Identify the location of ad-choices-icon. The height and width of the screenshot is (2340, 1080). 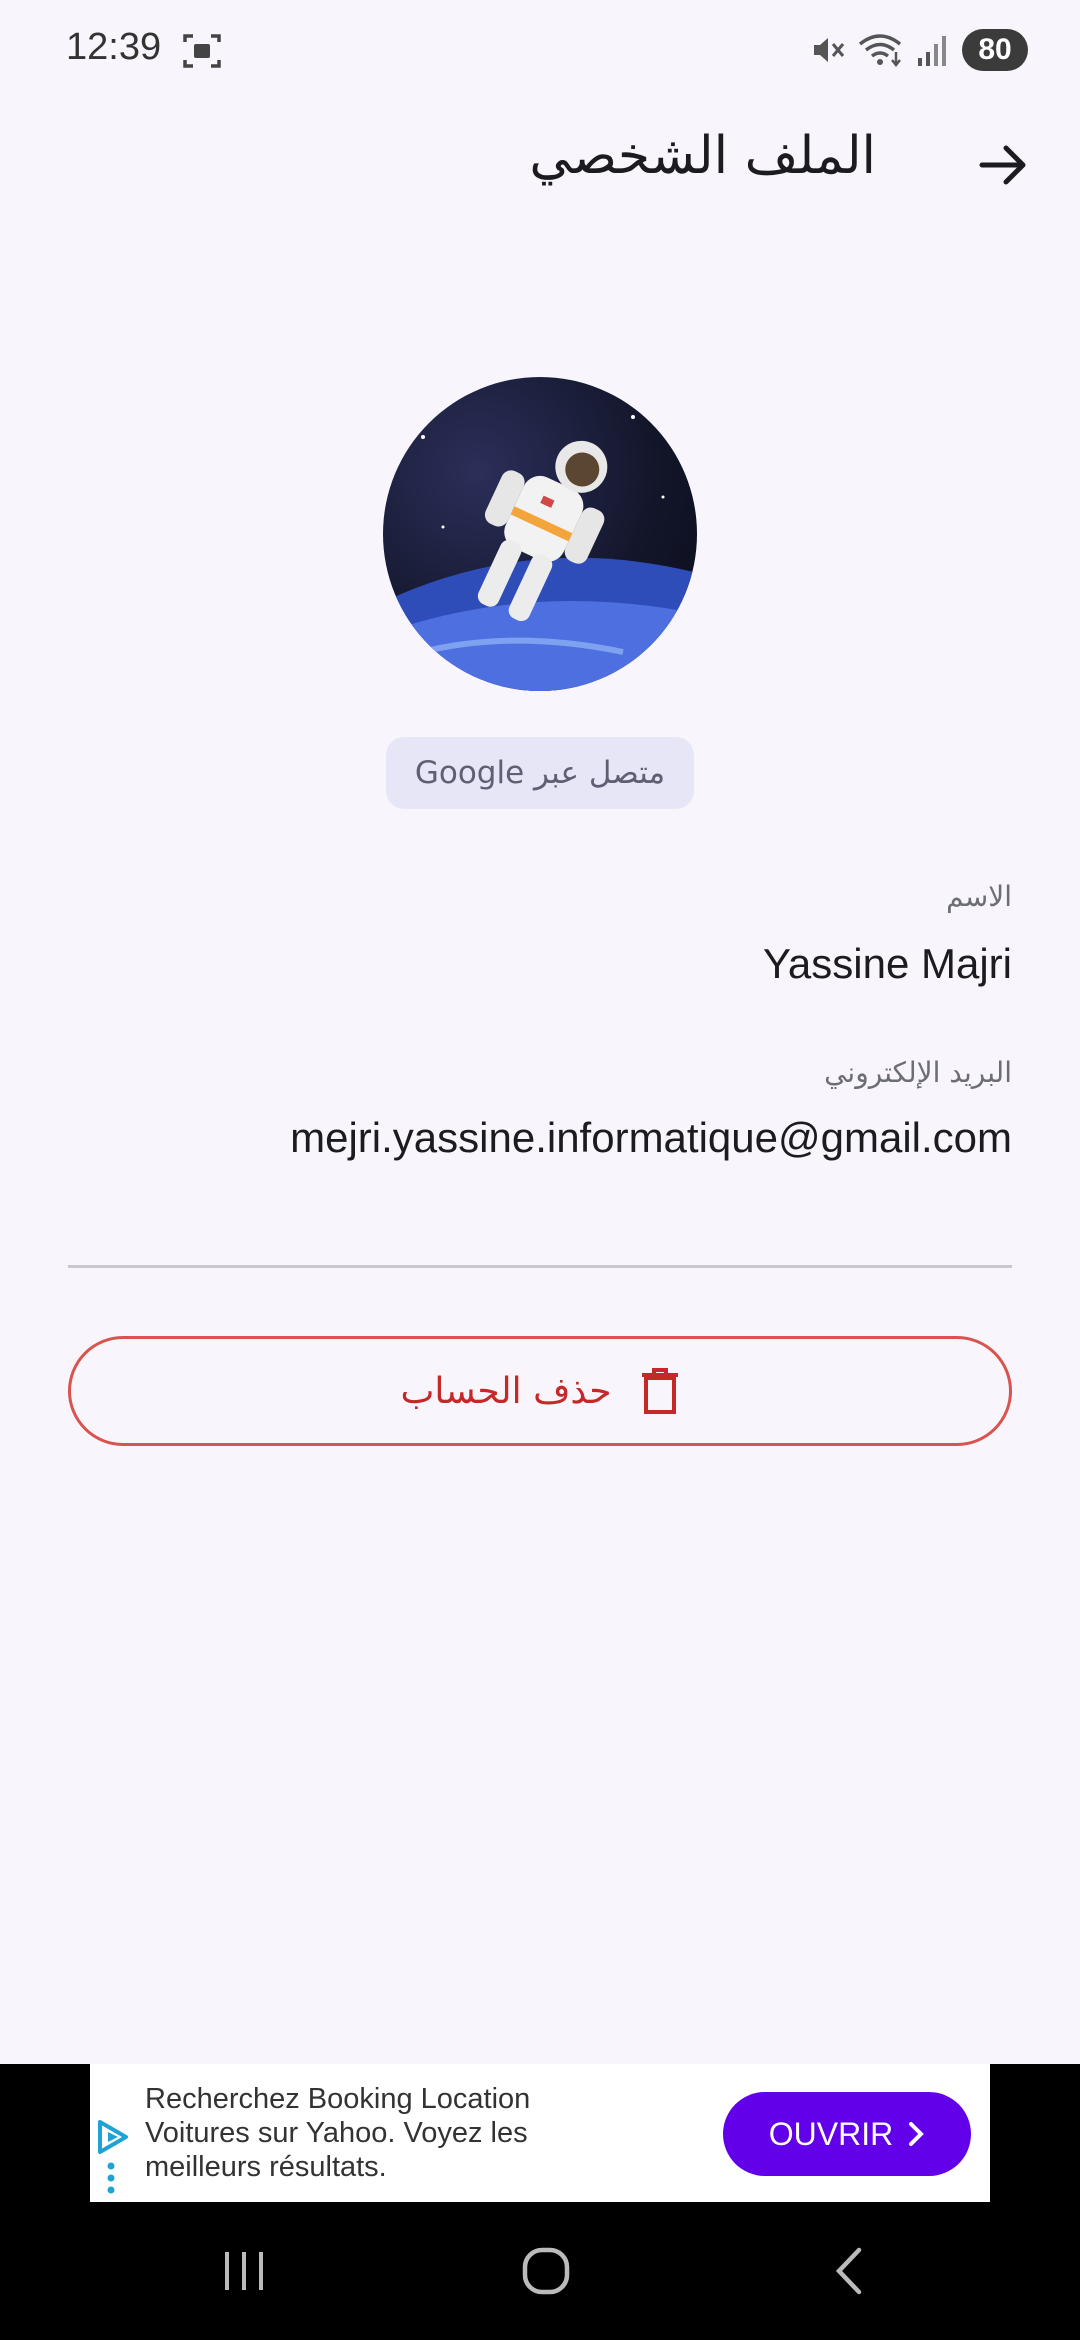
(113, 2137).